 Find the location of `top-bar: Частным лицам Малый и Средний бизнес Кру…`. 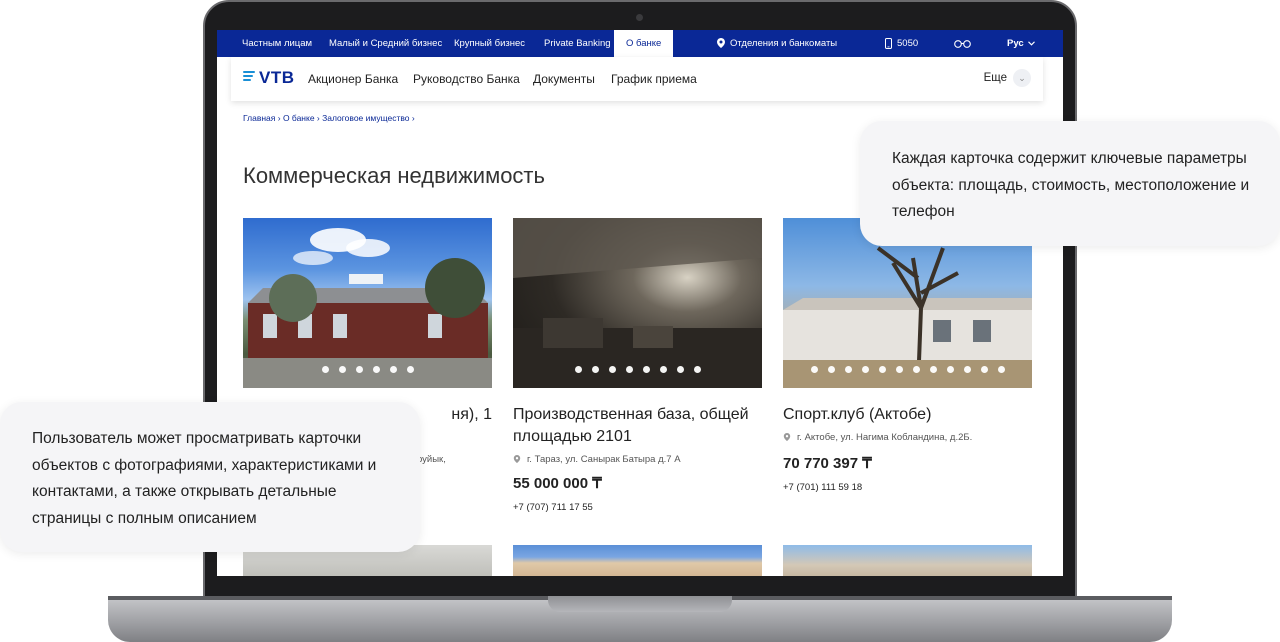

top-bar: Частным лицам Малый и Средний бизнес Кру… is located at coordinates (640, 43).